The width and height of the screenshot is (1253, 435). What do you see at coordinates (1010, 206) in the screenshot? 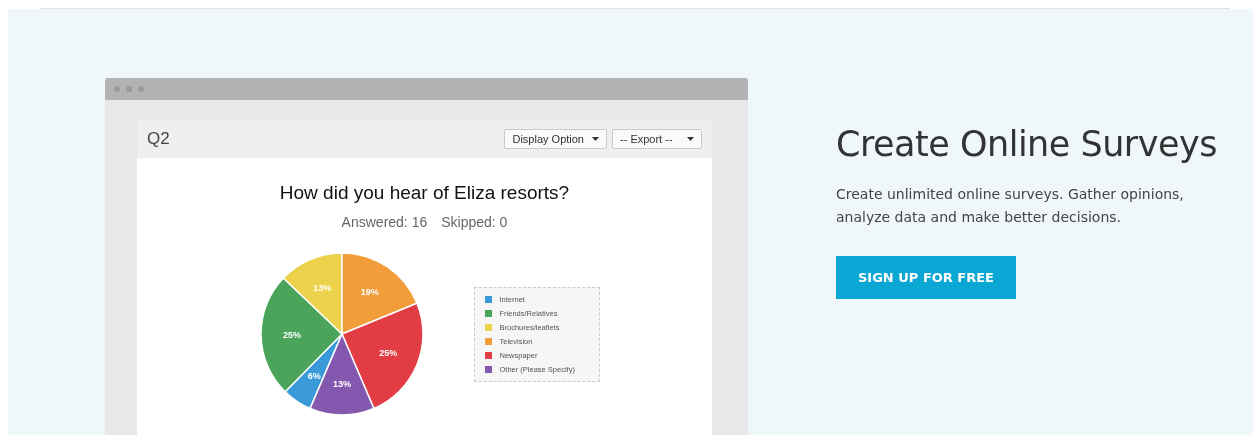
I see `hero-description: Create unlimited online surveys. Gather opinions, analyze data and make better decisions.` at bounding box center [1010, 206].